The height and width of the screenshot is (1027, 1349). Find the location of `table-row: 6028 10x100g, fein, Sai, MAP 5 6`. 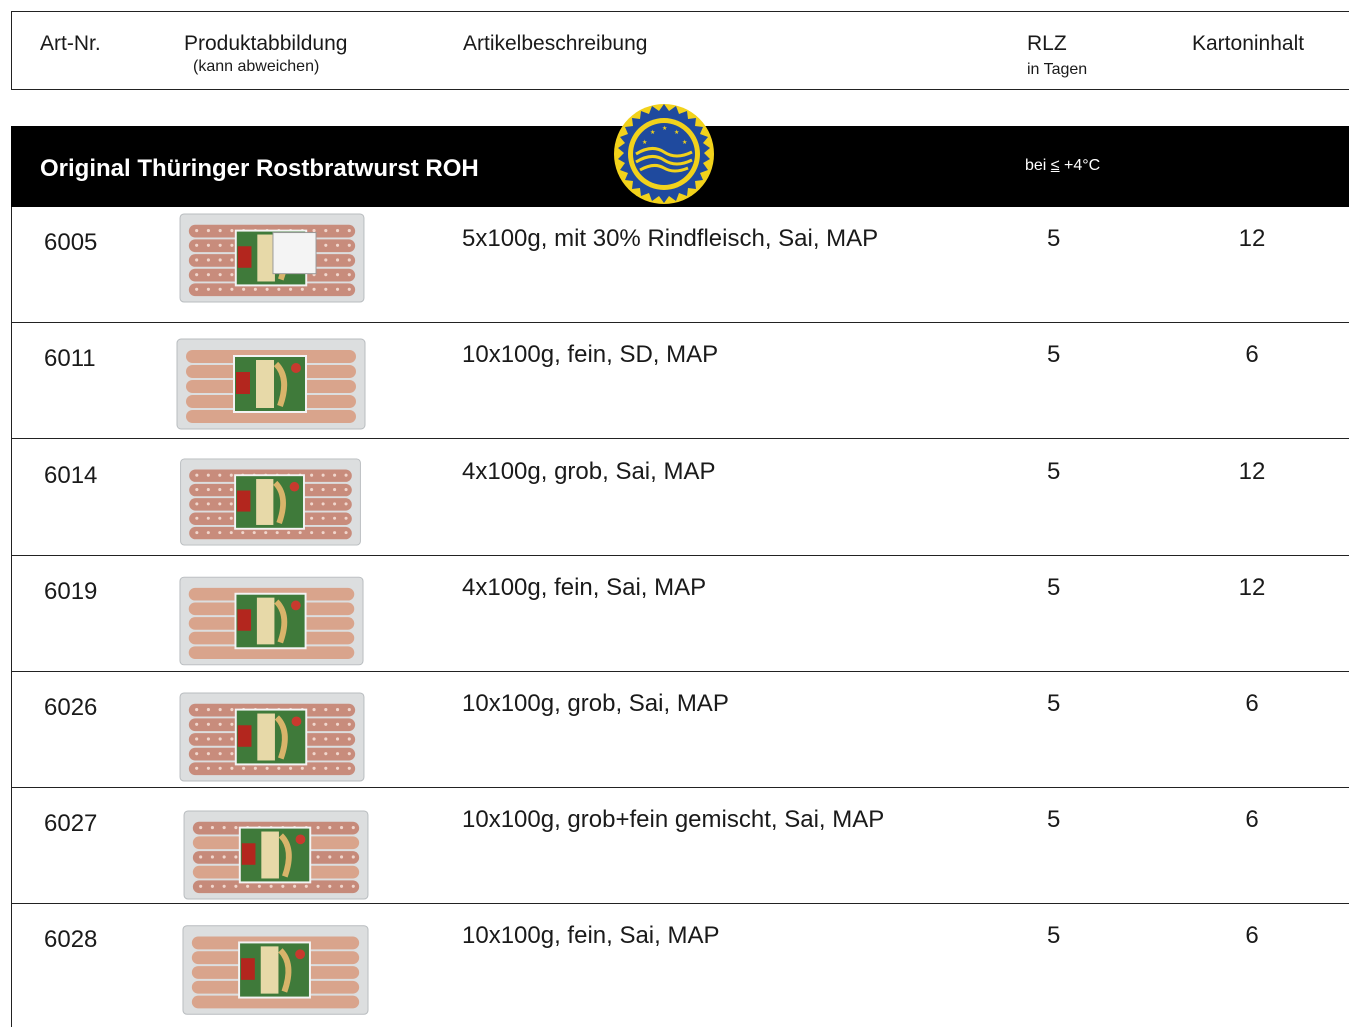

table-row: 6028 10x100g, fein, Sai, MAP 5 6 is located at coordinates (680, 962).